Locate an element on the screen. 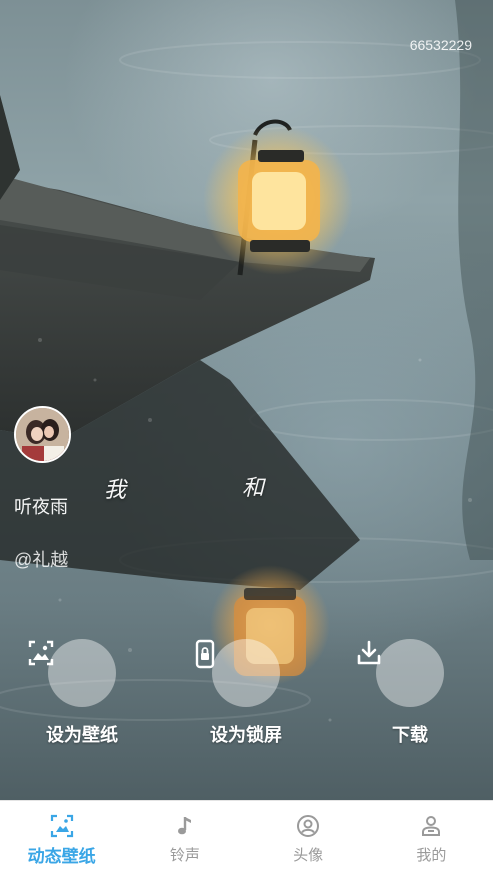  set-lockscreen-label: 设为锁屏 is located at coordinates (246, 735).